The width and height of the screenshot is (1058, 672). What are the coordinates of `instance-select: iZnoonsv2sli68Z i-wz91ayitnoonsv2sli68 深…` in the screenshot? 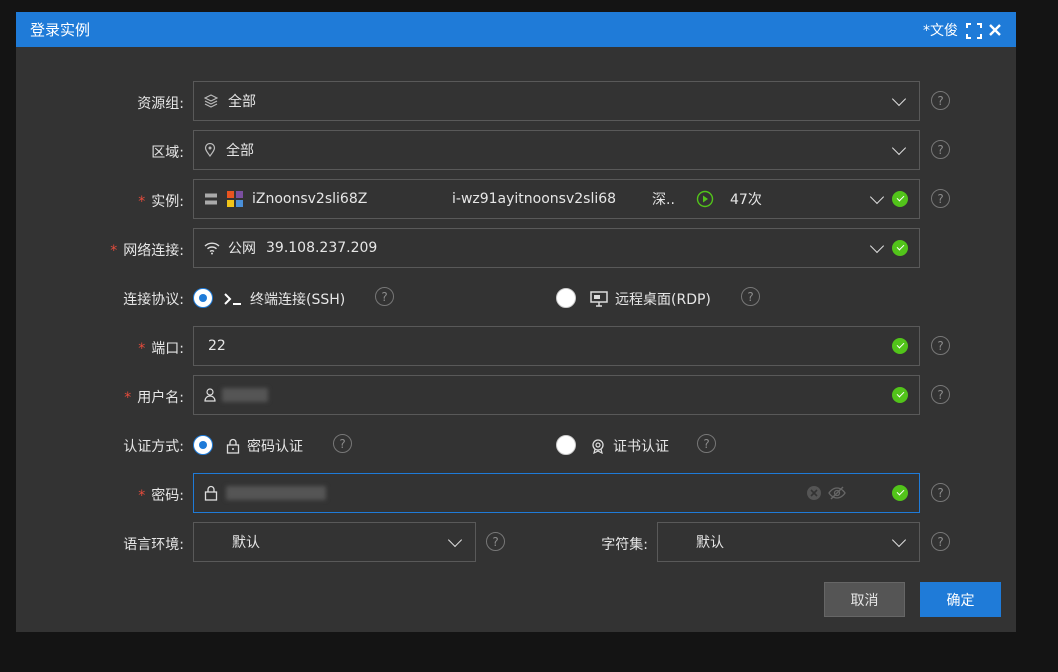 It's located at (556, 199).